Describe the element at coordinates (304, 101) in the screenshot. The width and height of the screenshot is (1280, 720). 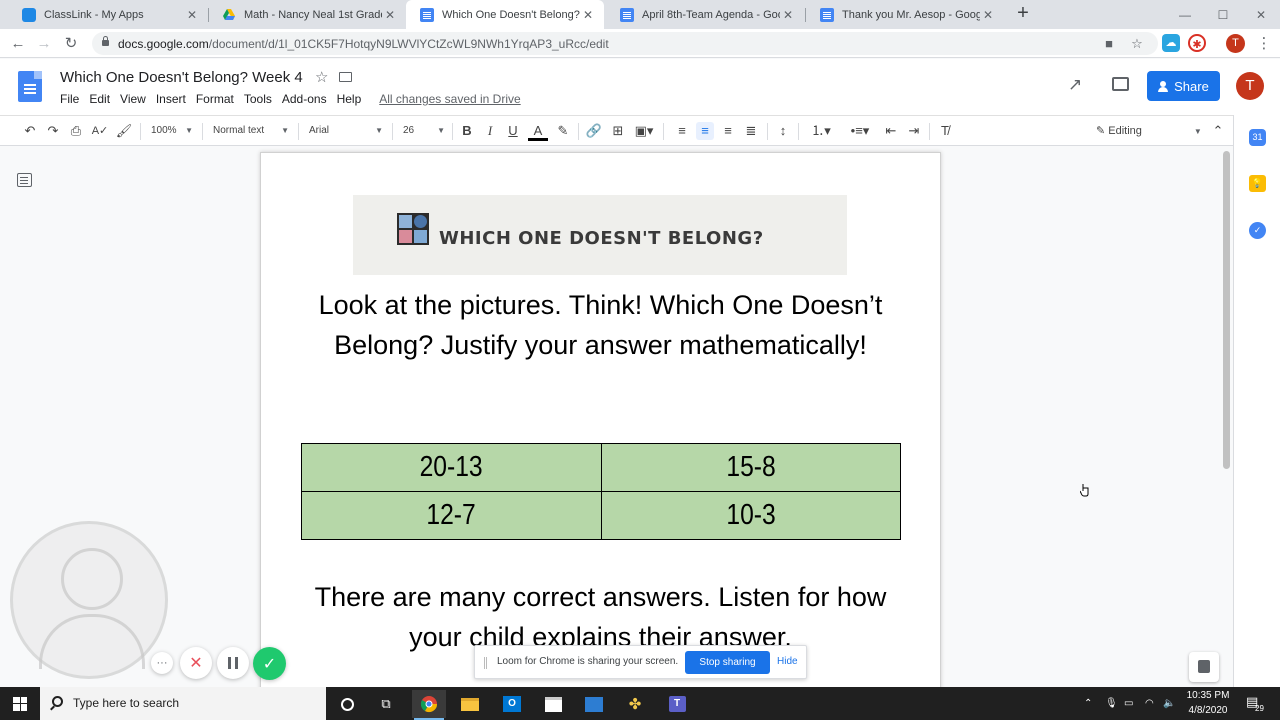
I see `menu-addons: Add-ons` at that location.